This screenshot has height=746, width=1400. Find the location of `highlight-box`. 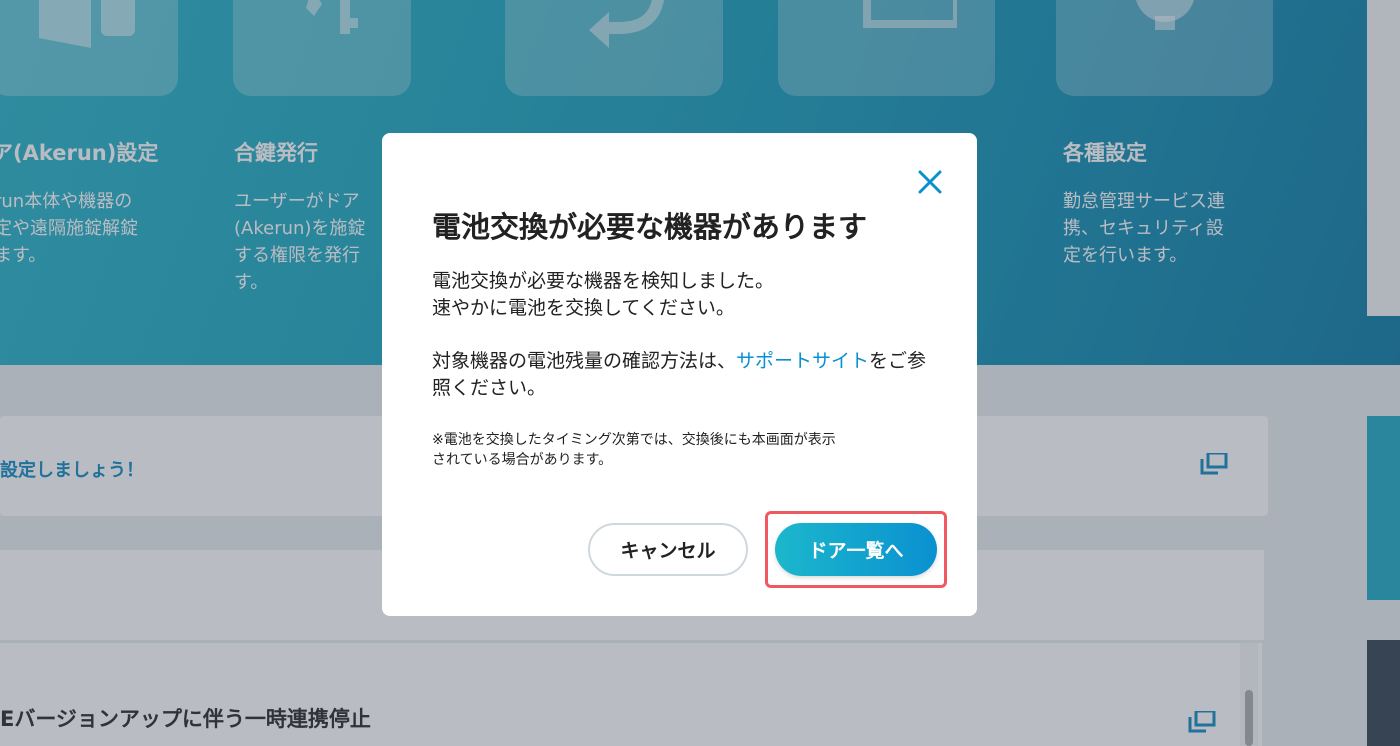

highlight-box is located at coordinates (856, 549).